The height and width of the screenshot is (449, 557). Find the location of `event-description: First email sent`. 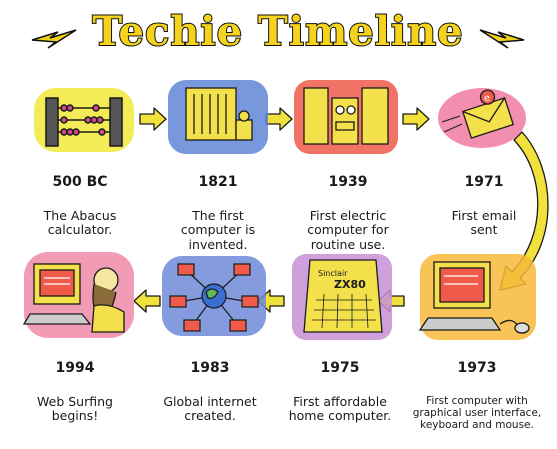

event-description: First email sent is located at coordinates (484, 222).